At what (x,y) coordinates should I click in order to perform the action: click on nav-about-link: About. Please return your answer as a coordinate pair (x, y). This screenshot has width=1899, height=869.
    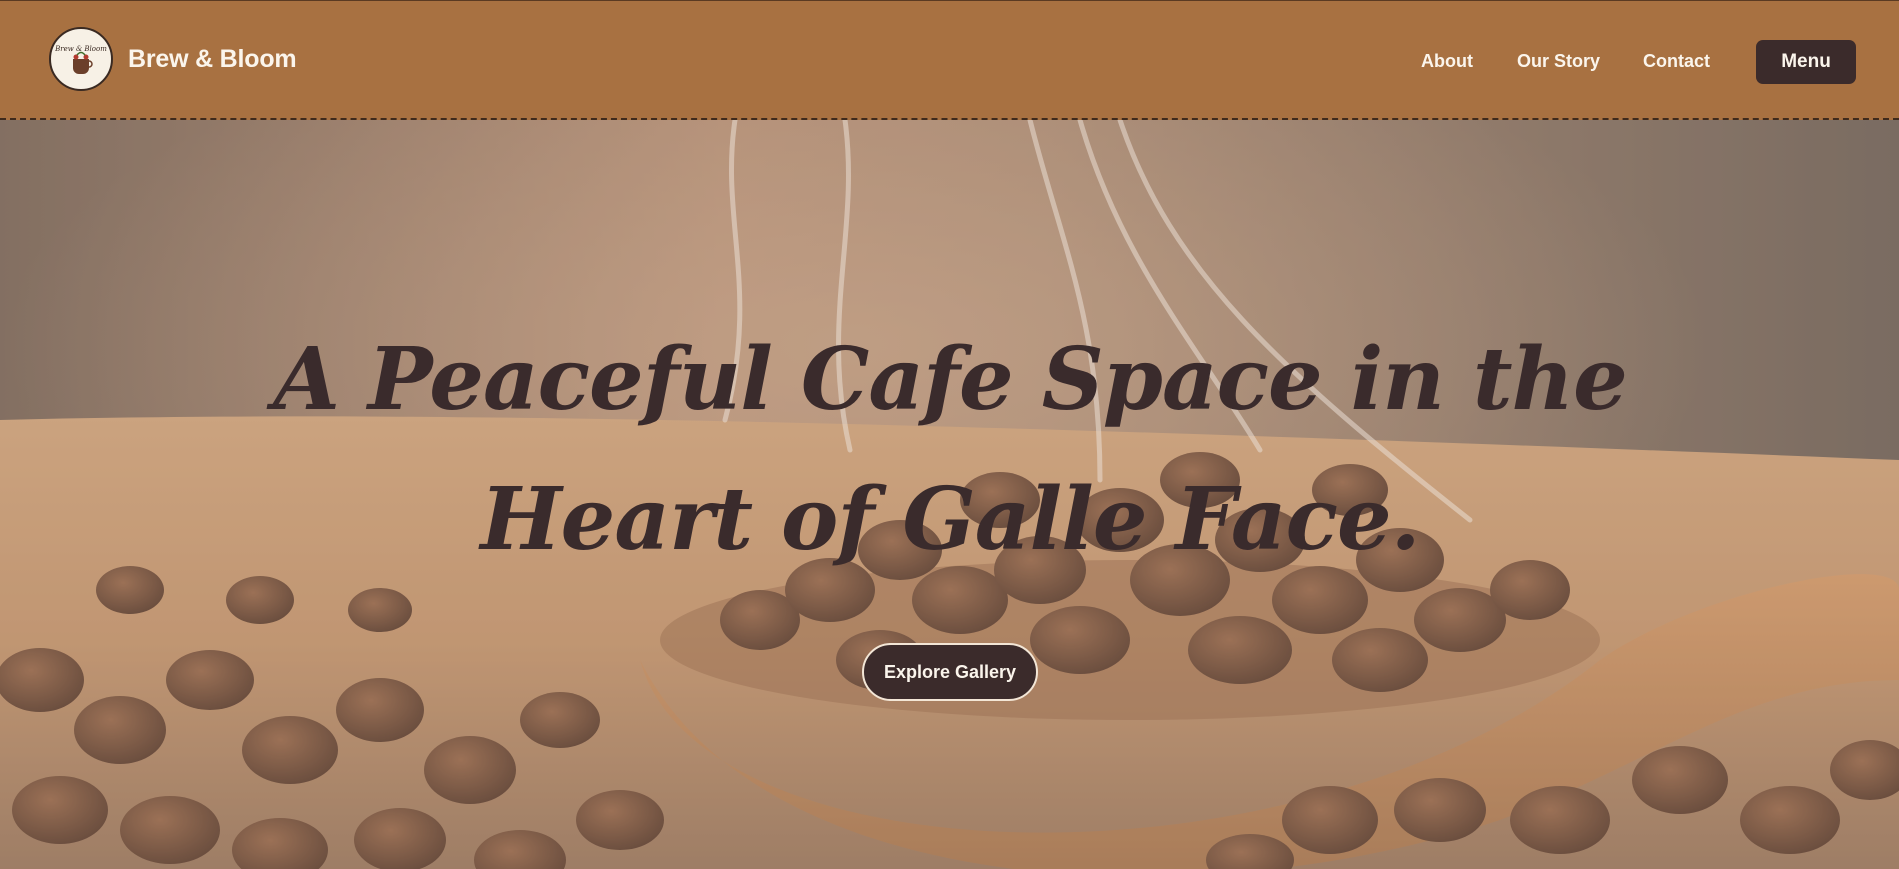
    Looking at the image, I should click on (1447, 61).